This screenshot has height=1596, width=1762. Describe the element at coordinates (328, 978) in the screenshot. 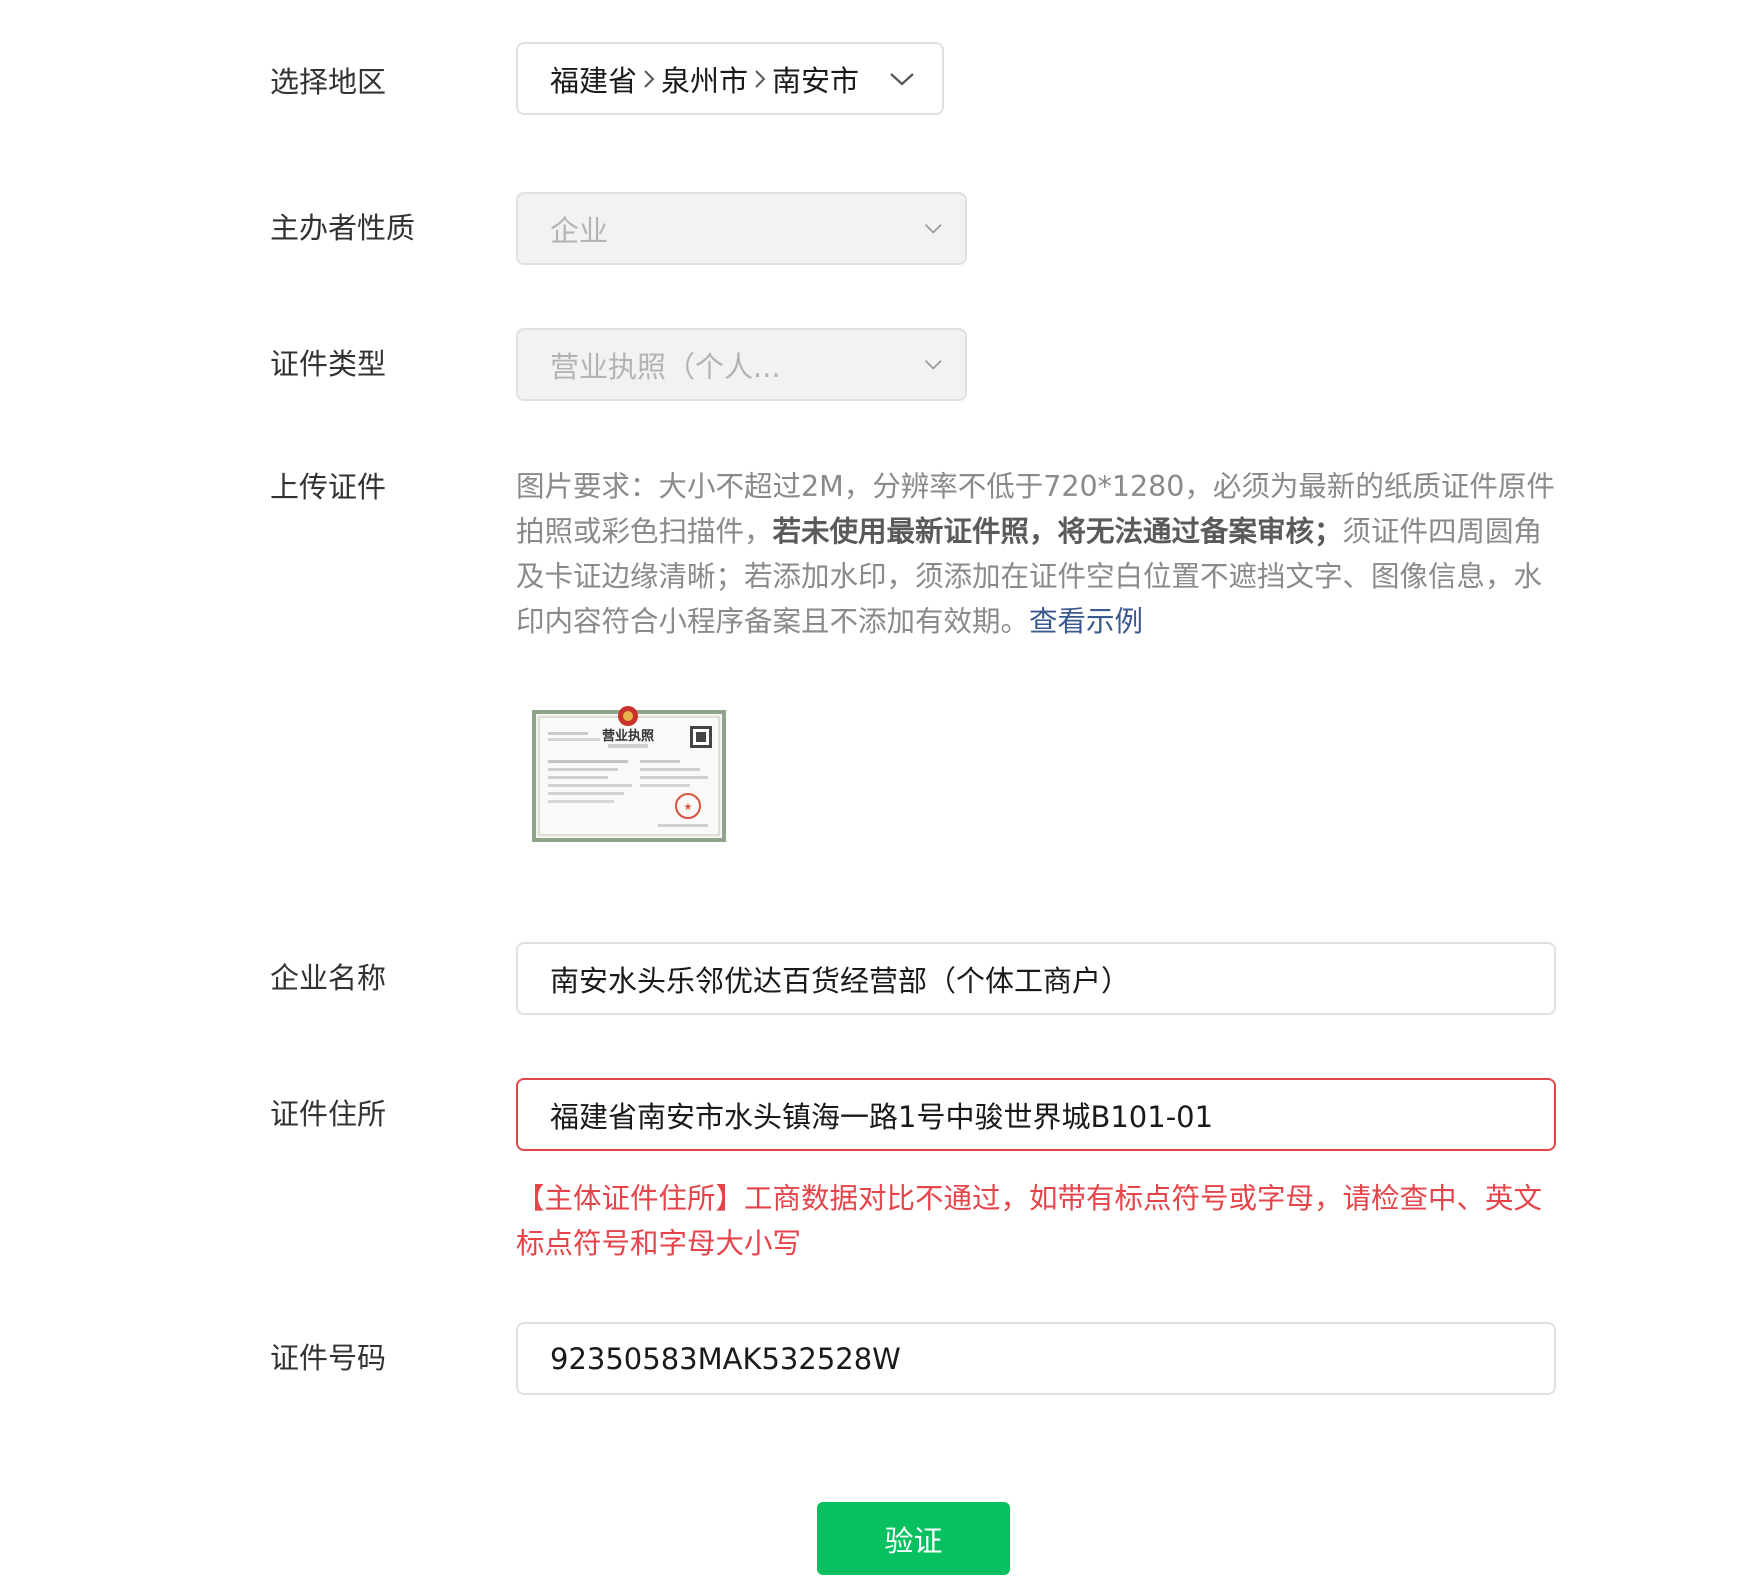

I see `company-name-label: 企业名称` at that location.